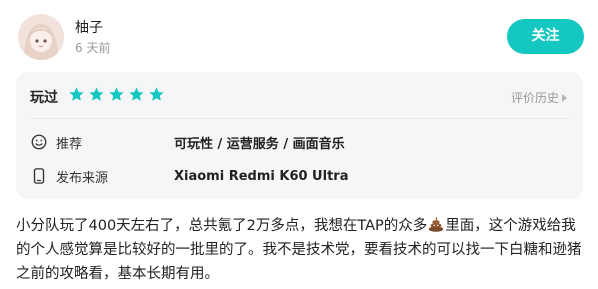 Image resolution: width=598 pixels, height=289 pixels. I want to click on poop-icon, so click(436, 224).